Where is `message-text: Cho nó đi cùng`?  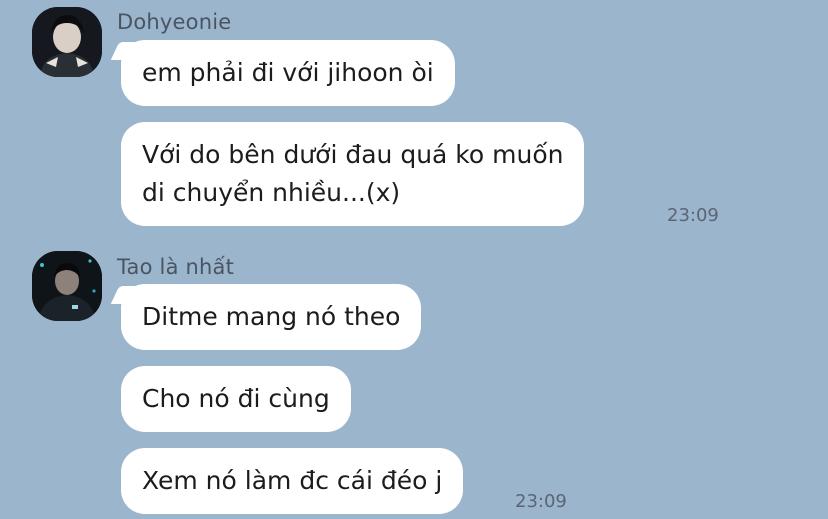 message-text: Cho nó đi cùng is located at coordinates (236, 398).